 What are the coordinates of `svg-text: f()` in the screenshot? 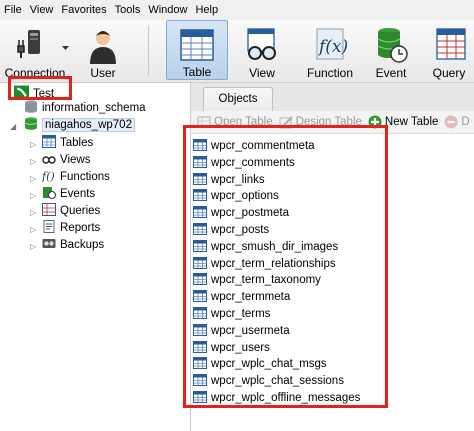 It's located at (48, 176).